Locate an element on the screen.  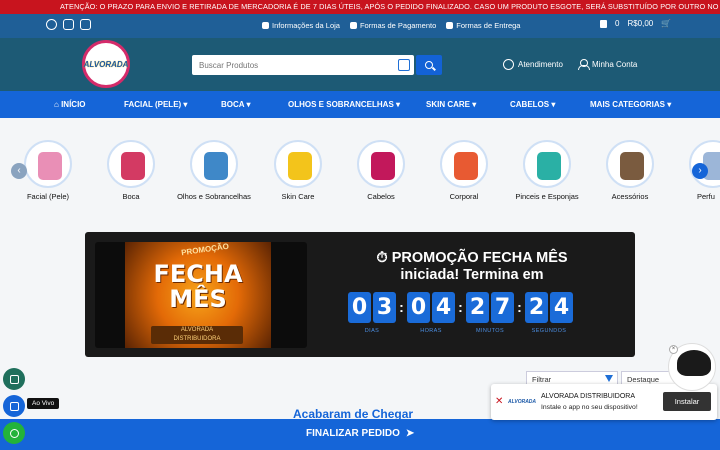
category-cabelos: Cabelos is located at coordinates (381, 170).